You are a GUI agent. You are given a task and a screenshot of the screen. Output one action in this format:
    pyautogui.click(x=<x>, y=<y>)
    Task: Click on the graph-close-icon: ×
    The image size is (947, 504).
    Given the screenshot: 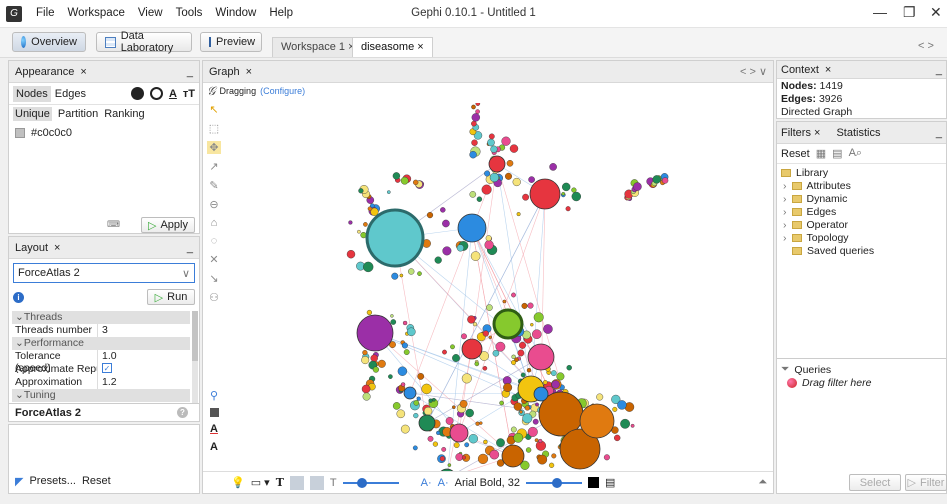 What is the action you would take?
    pyautogui.click(x=249, y=72)
    